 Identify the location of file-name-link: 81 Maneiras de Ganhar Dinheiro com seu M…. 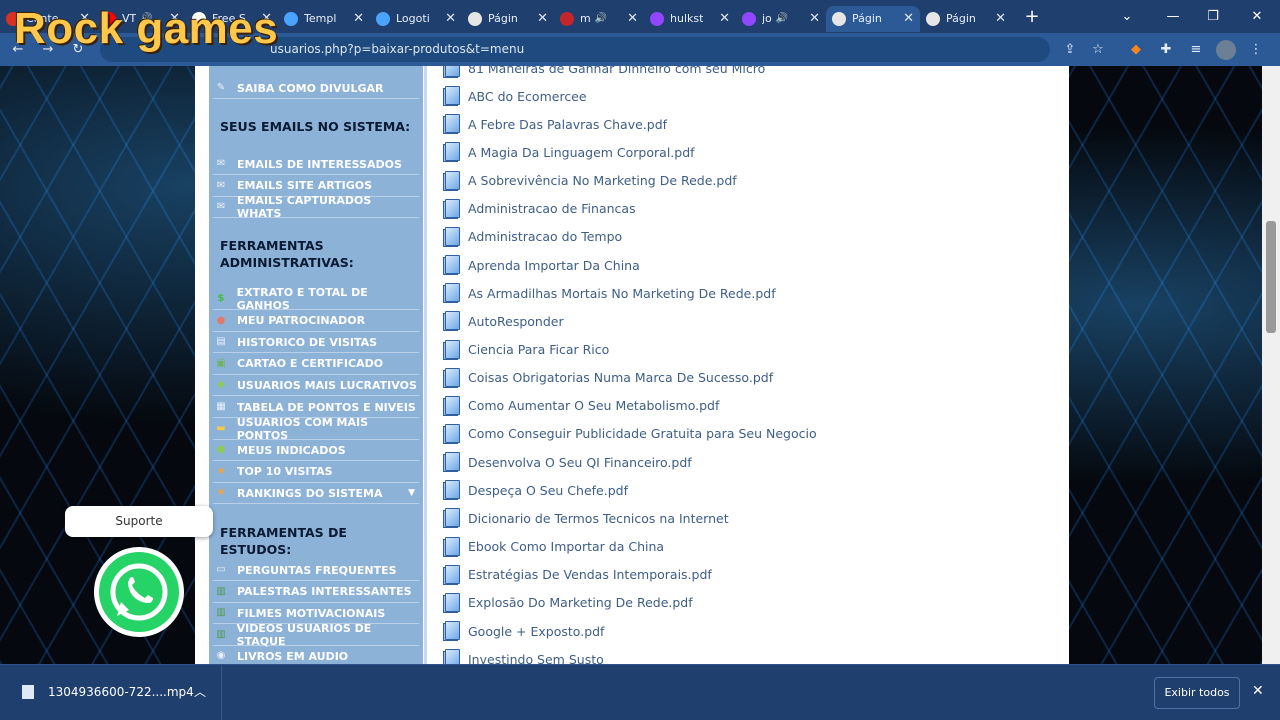
(616, 71).